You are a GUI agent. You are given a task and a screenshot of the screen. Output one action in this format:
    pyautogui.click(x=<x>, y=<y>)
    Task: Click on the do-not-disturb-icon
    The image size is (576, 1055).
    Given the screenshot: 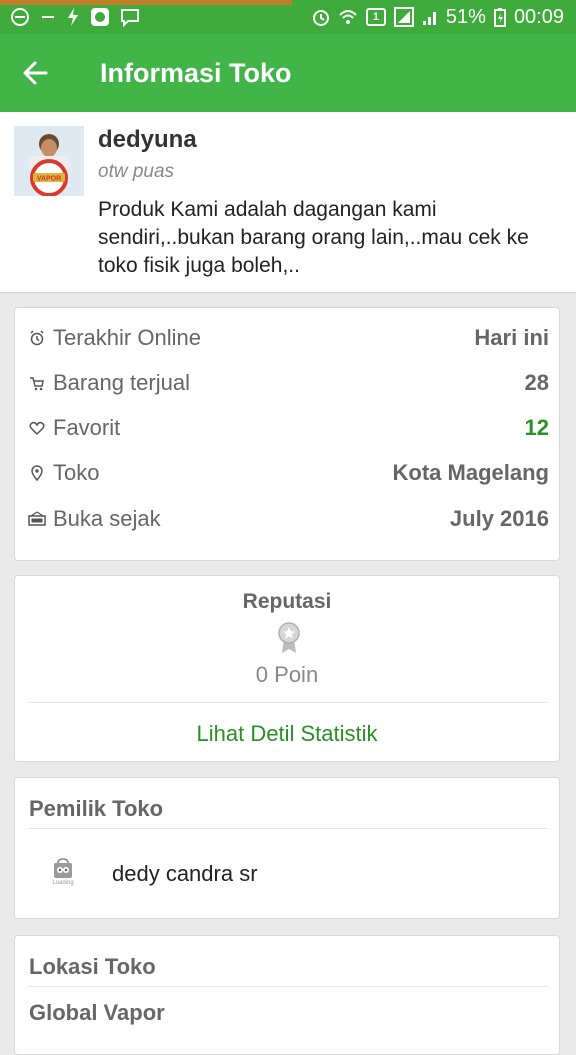 What is the action you would take?
    pyautogui.click(x=20, y=17)
    